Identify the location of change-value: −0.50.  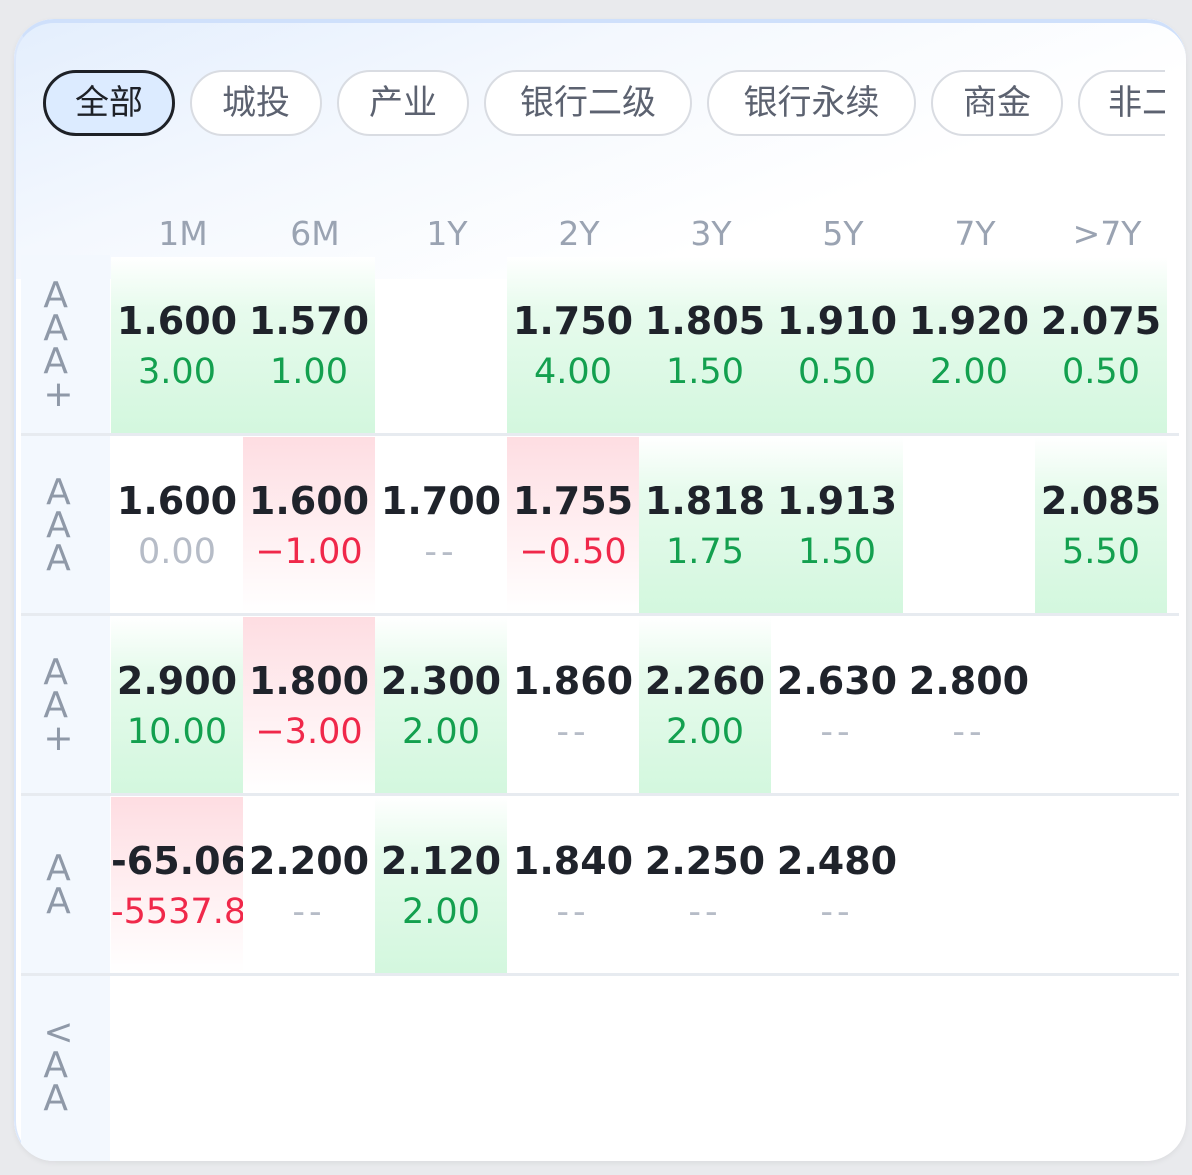
(573, 552).